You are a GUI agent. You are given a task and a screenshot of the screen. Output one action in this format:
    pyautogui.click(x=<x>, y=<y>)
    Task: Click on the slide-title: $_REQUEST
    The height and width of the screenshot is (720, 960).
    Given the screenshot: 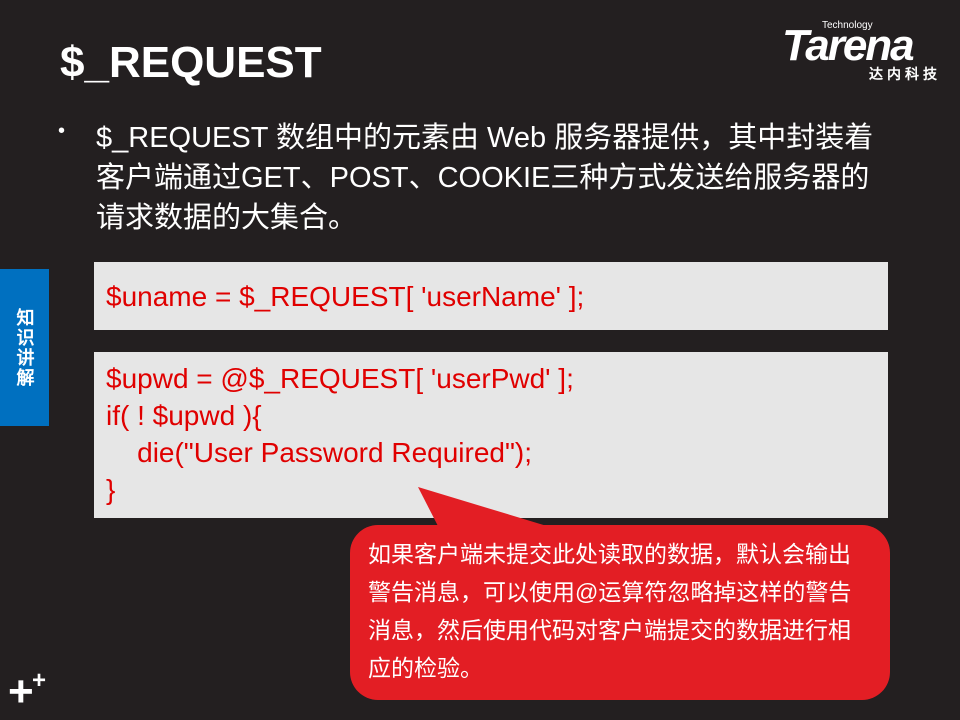 What is the action you would take?
    pyautogui.click(x=191, y=62)
    